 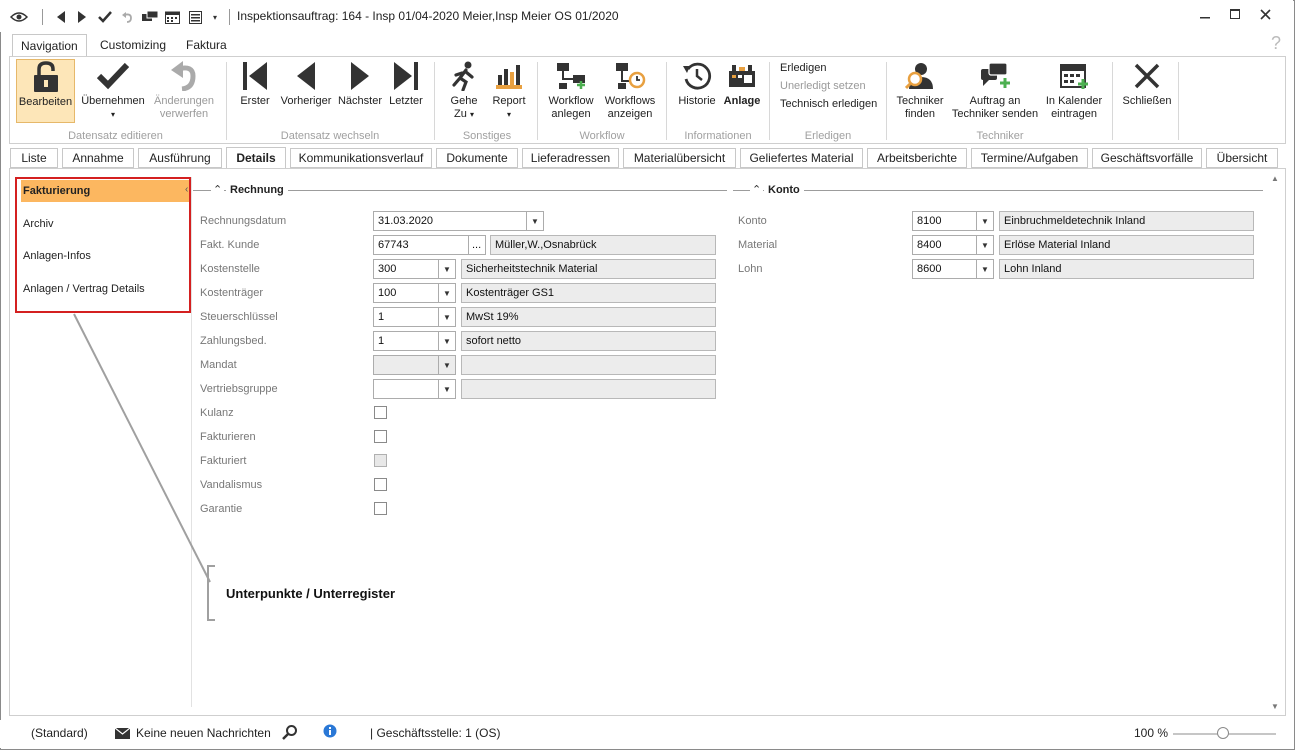 What do you see at coordinates (330, 732) in the screenshot?
I see `info-icon` at bounding box center [330, 732].